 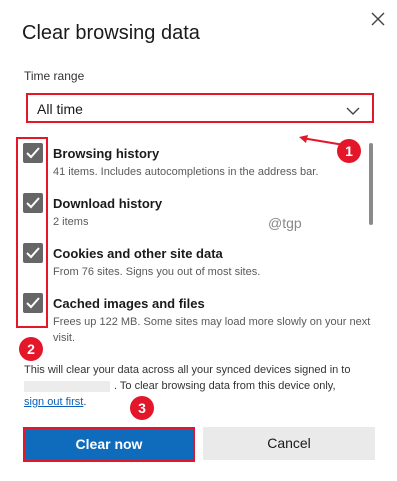 I want to click on time-range-select: All time, so click(x=200, y=108).